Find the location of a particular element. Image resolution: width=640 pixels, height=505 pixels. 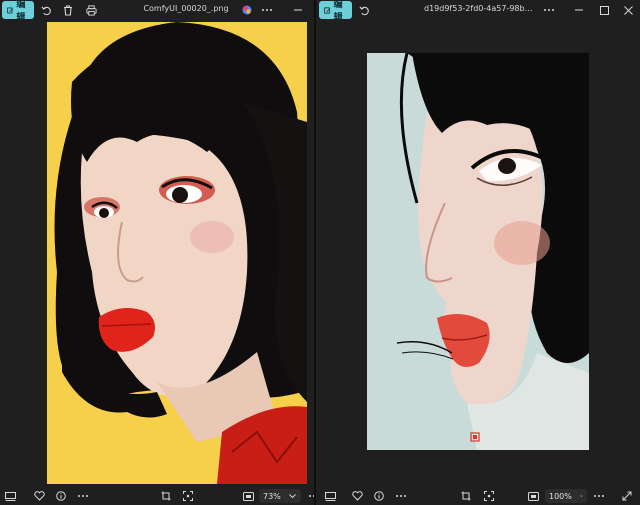

fullscreen-icon is located at coordinates (627, 496).